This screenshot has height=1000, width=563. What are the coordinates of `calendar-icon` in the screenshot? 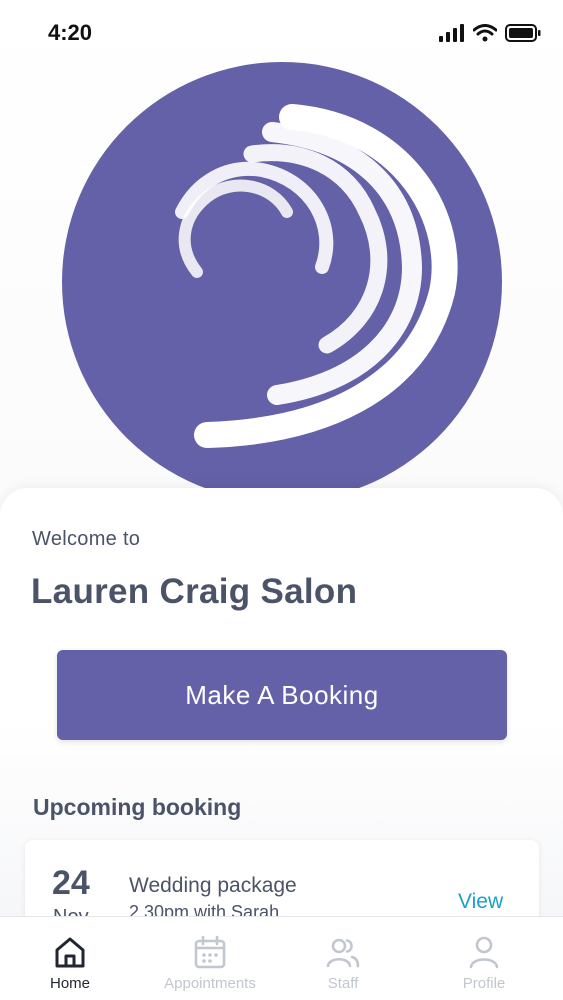 It's located at (210, 952).